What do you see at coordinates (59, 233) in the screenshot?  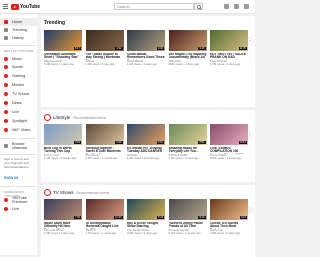 I see `video-meta: 2.3M views • 4 days ago` at bounding box center [59, 233].